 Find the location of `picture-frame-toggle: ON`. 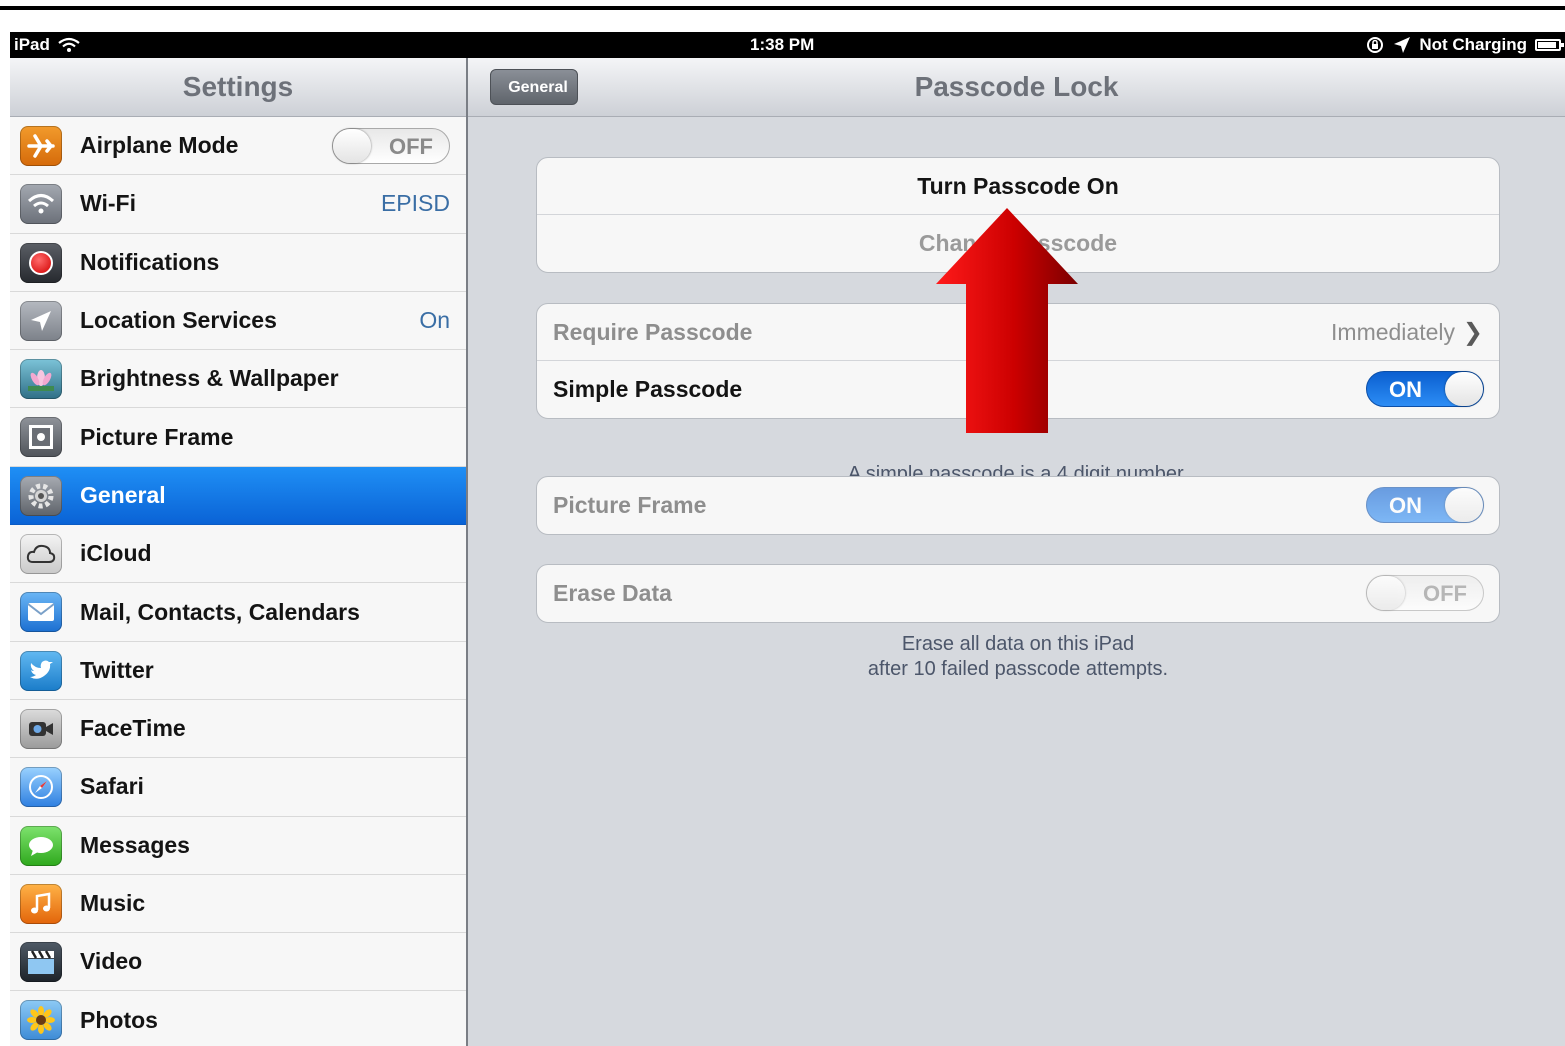

picture-frame-toggle: ON is located at coordinates (1425, 505).